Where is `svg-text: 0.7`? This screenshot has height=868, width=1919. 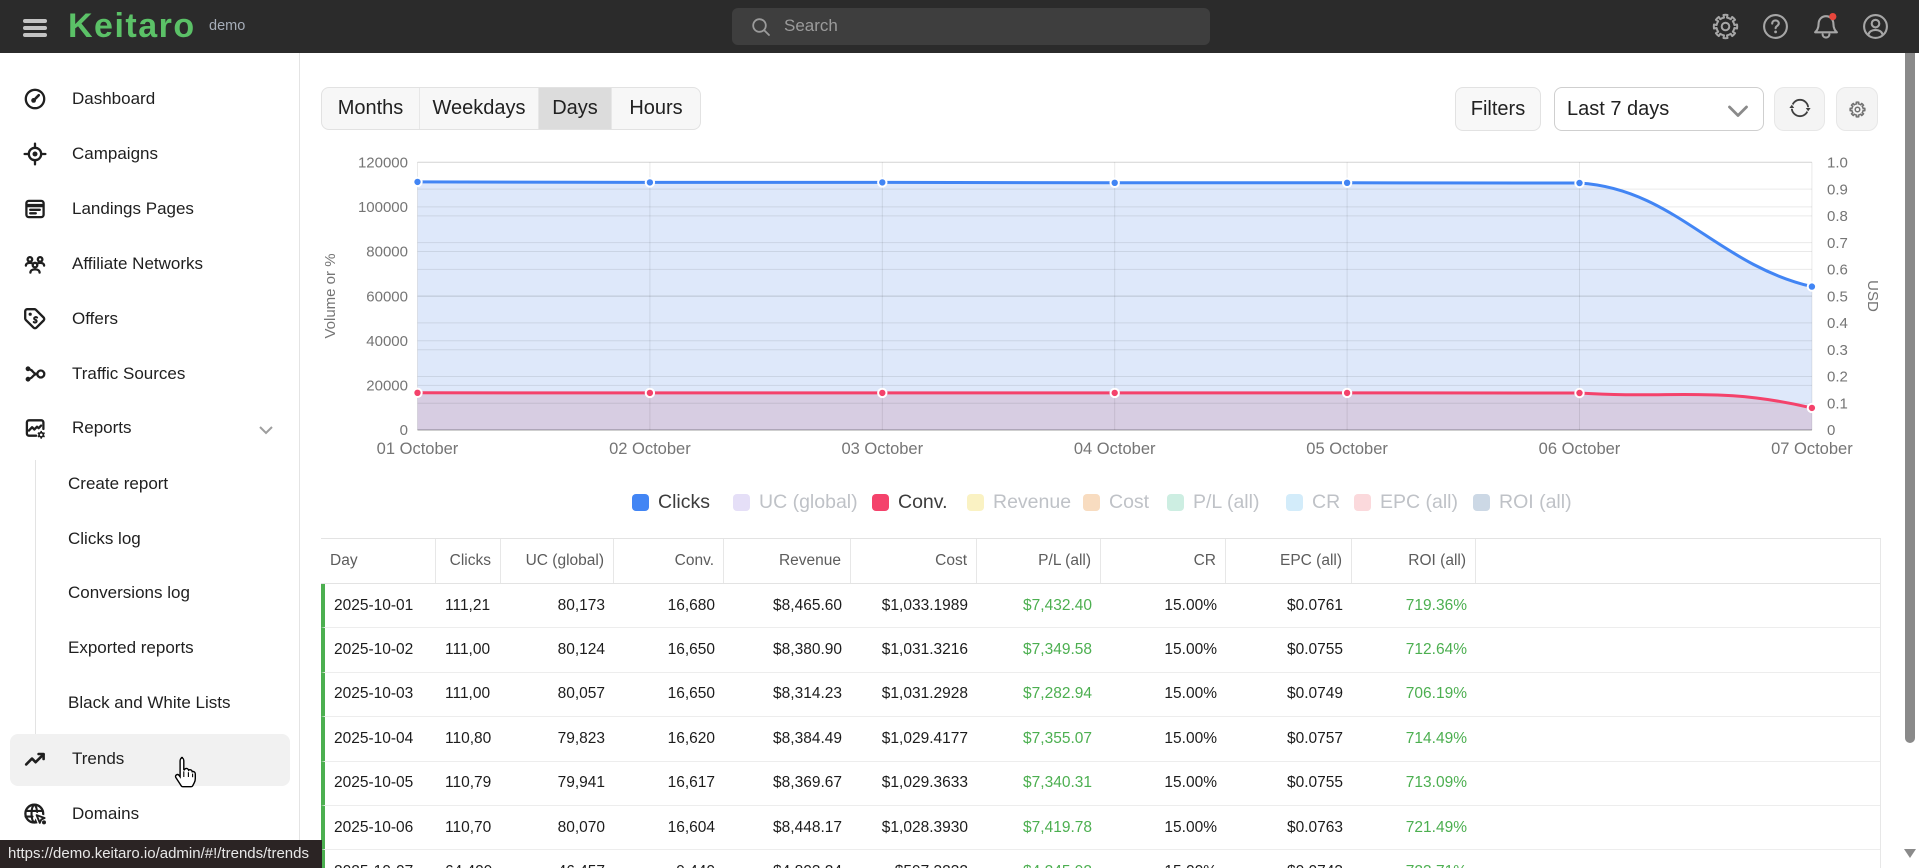 svg-text: 0.7 is located at coordinates (1837, 243).